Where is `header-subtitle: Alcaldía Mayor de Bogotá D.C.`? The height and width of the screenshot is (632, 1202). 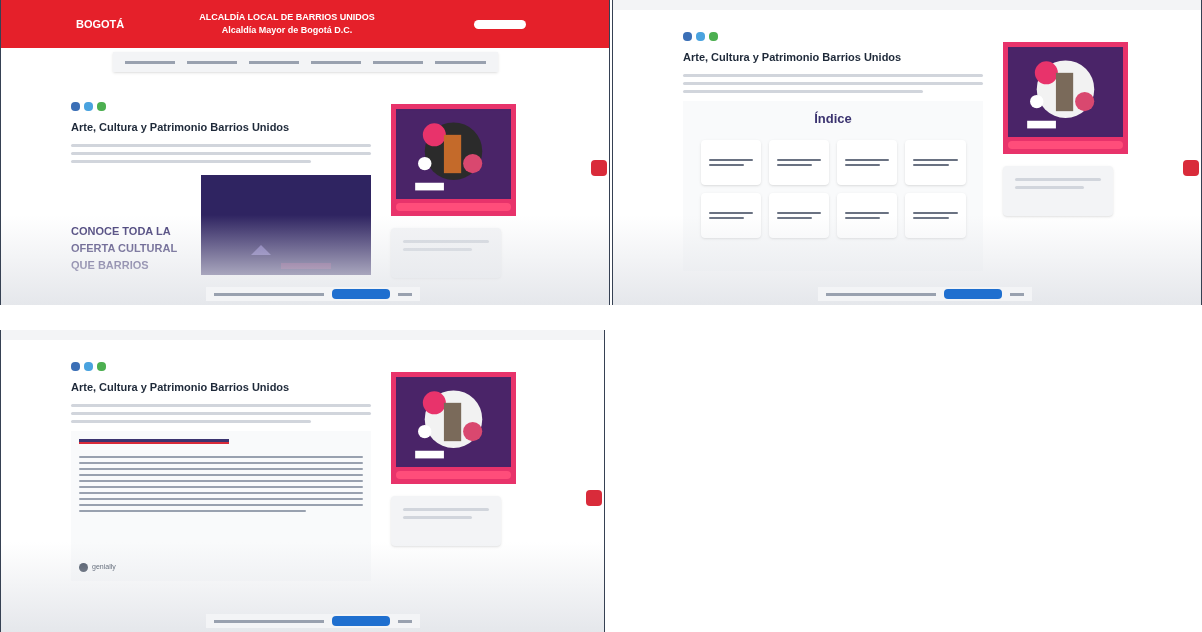 header-subtitle: Alcaldía Mayor de Bogotá D.C. is located at coordinates (287, 30).